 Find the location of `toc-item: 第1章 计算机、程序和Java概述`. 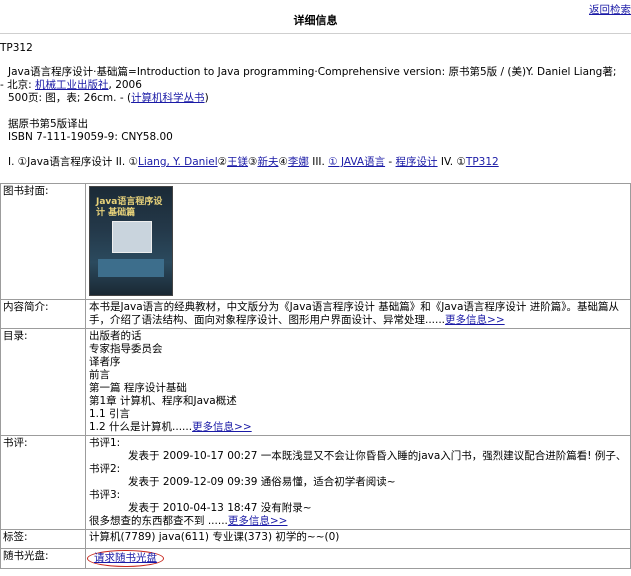

toc-item: 第1章 计算机、程序和Java概述 is located at coordinates (163, 401).